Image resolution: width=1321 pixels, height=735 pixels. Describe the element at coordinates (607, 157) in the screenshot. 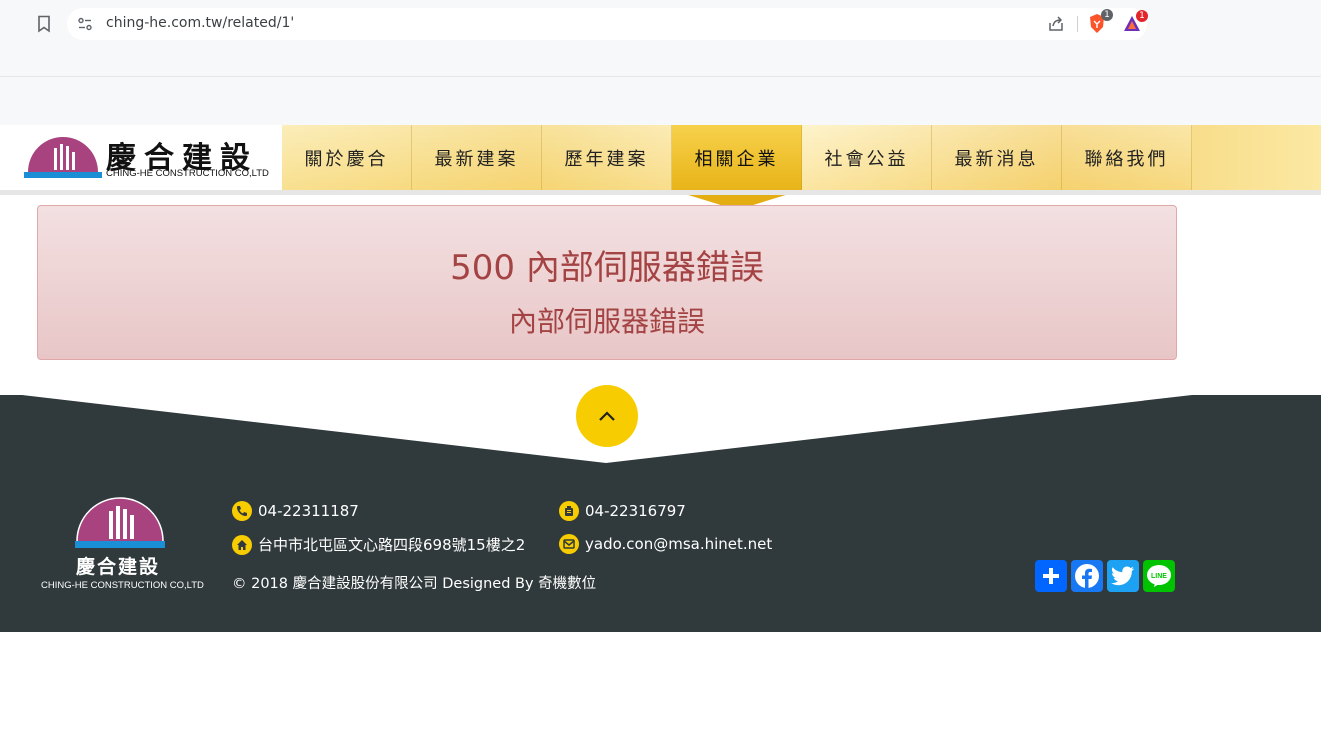

I see `nav-past-projects: 歷年建案` at that location.